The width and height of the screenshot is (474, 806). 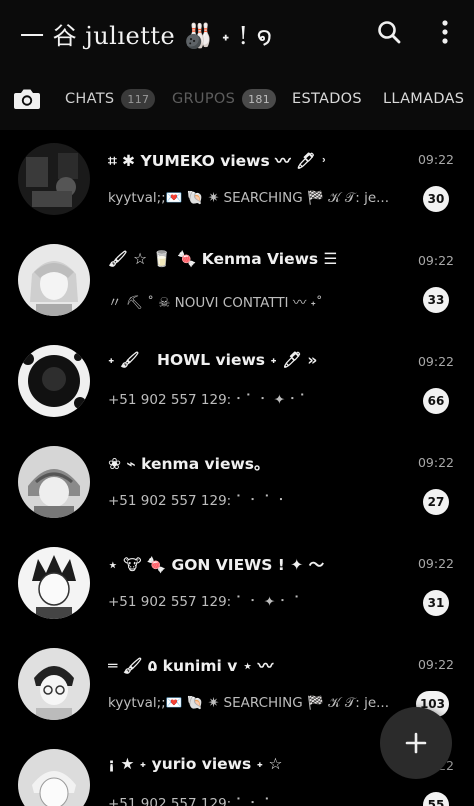 I want to click on chat-name: 🖌 ☆ 🥛 🍬 Kenma Views ☰, so click(x=223, y=259).